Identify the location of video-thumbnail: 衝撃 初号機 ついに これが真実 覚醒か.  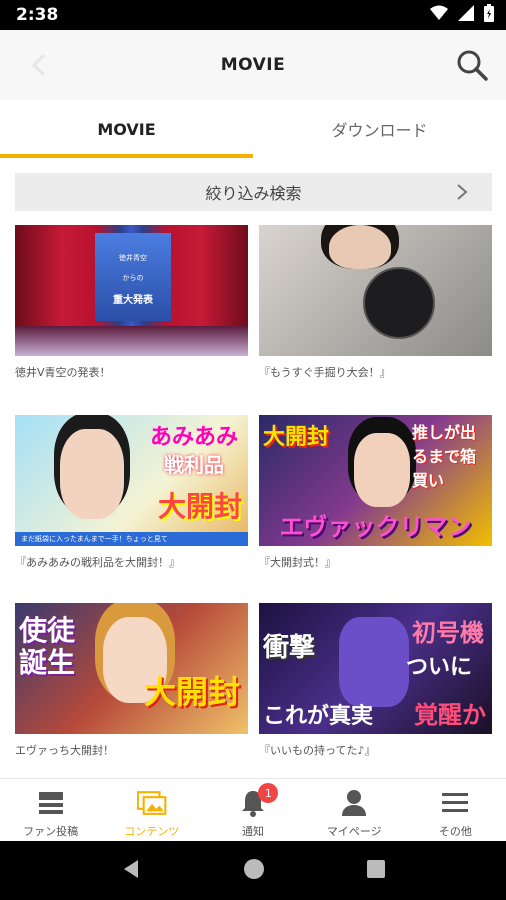
(375, 668).